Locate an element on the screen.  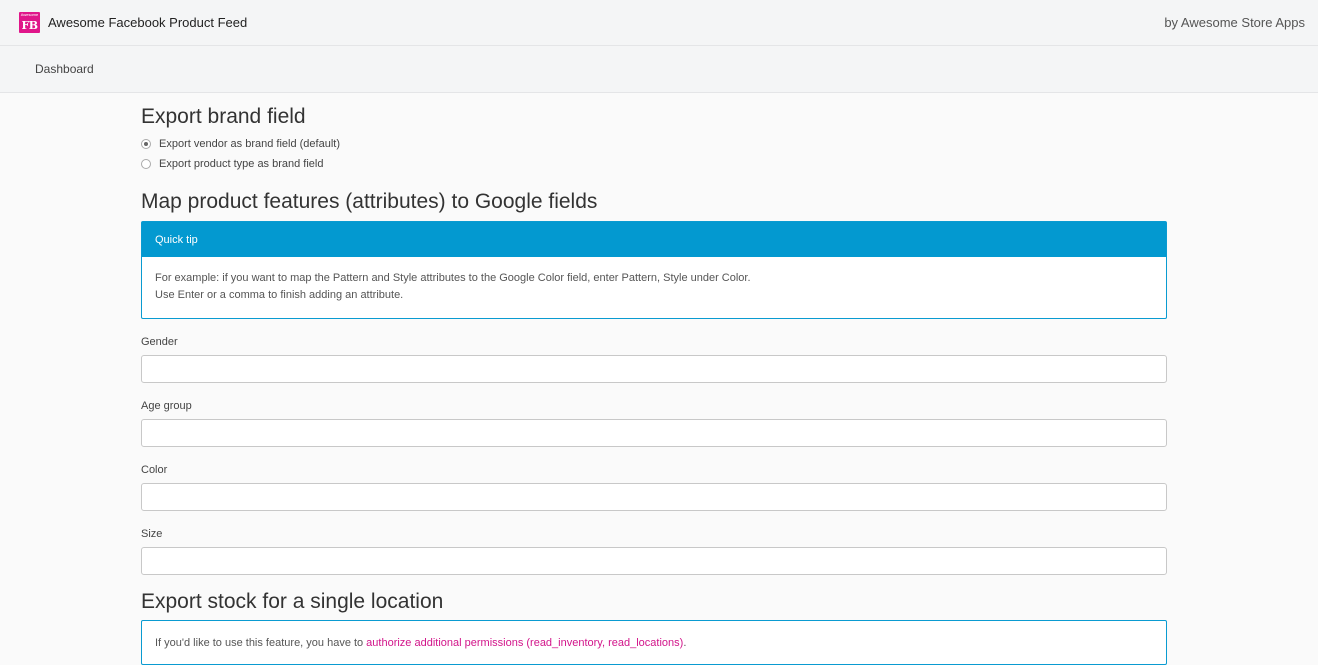
nav-dashboard-link: Dashboard is located at coordinates (64, 69).